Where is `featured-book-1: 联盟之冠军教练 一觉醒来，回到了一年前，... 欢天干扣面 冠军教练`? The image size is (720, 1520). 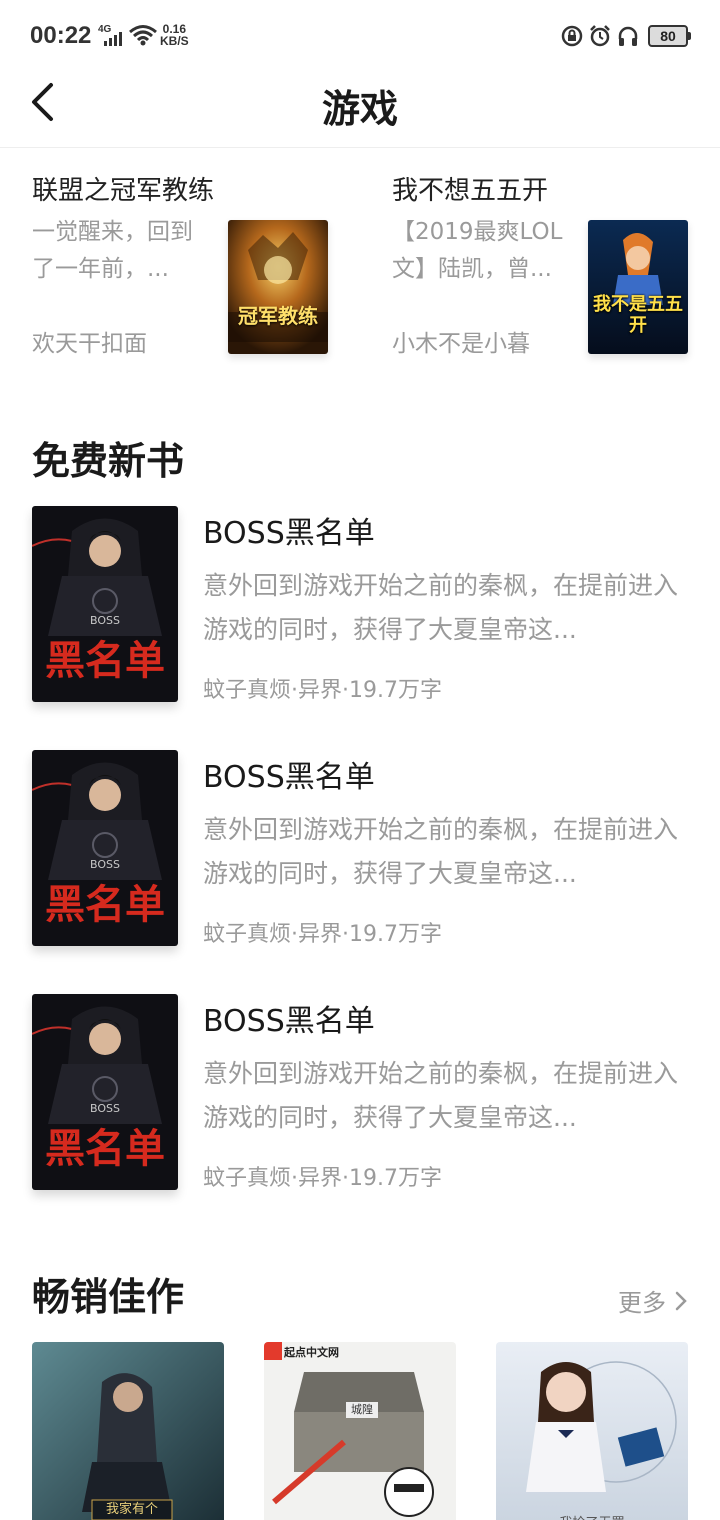 featured-book-1: 联盟之冠军教练 一觉醒来，回到了一年前，... 欢天干扣面 冠军教练 is located at coordinates (182, 265).